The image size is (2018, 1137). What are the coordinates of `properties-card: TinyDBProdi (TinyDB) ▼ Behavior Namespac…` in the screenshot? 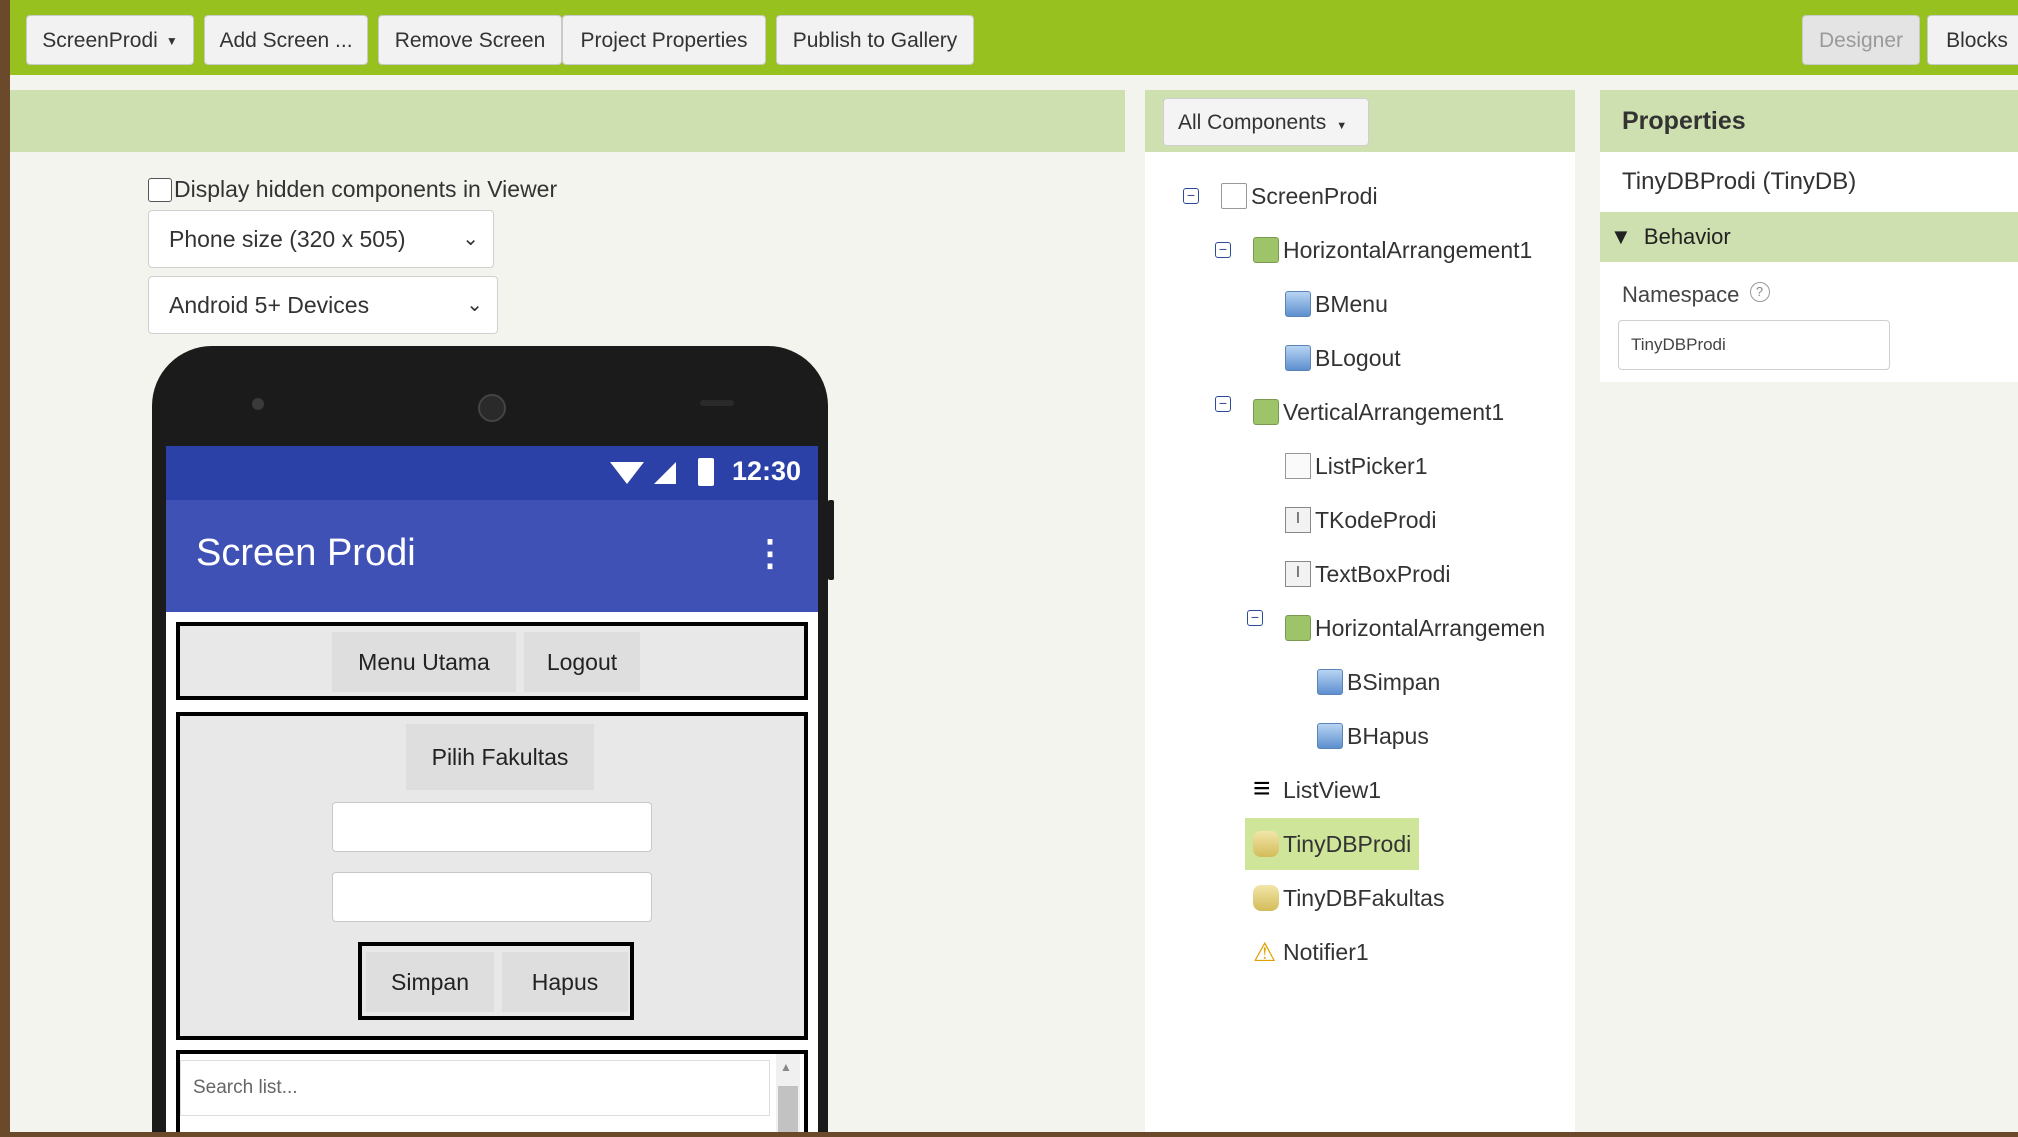 It's located at (1809, 267).